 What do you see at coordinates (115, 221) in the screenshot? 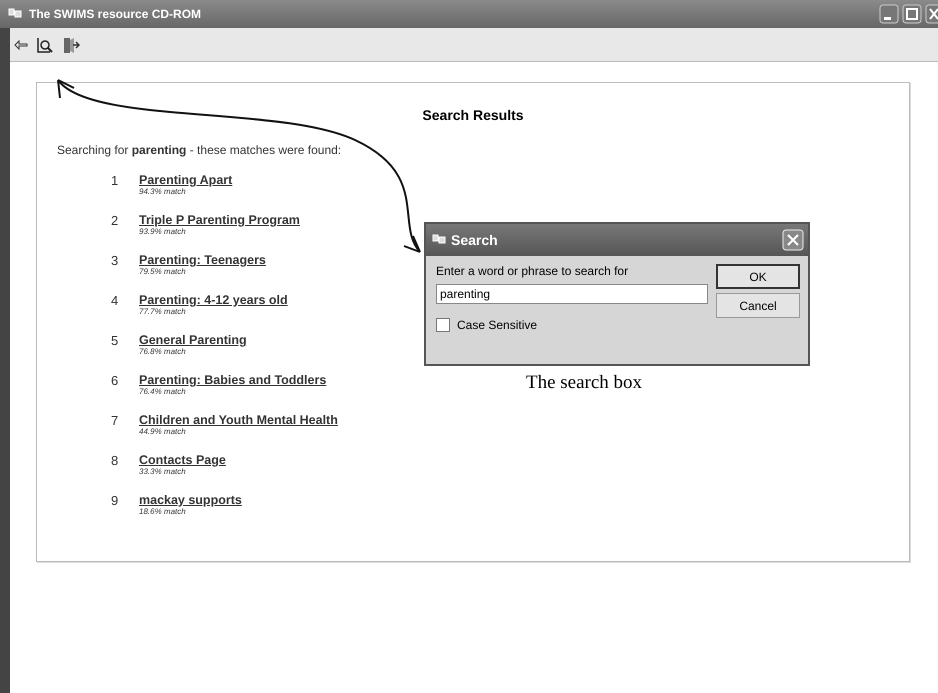
I see `result-number: 2` at bounding box center [115, 221].